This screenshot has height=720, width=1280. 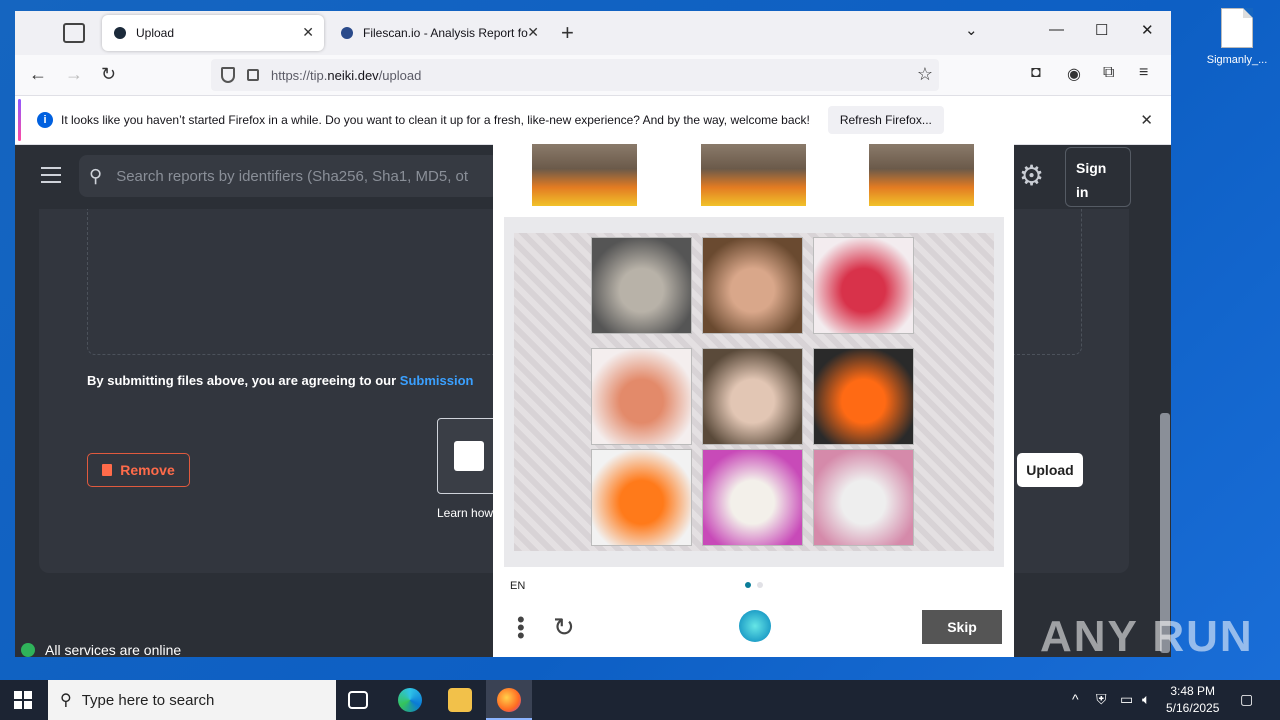 What do you see at coordinates (1193, 691) in the screenshot?
I see `clock-time: 3:48 PM` at bounding box center [1193, 691].